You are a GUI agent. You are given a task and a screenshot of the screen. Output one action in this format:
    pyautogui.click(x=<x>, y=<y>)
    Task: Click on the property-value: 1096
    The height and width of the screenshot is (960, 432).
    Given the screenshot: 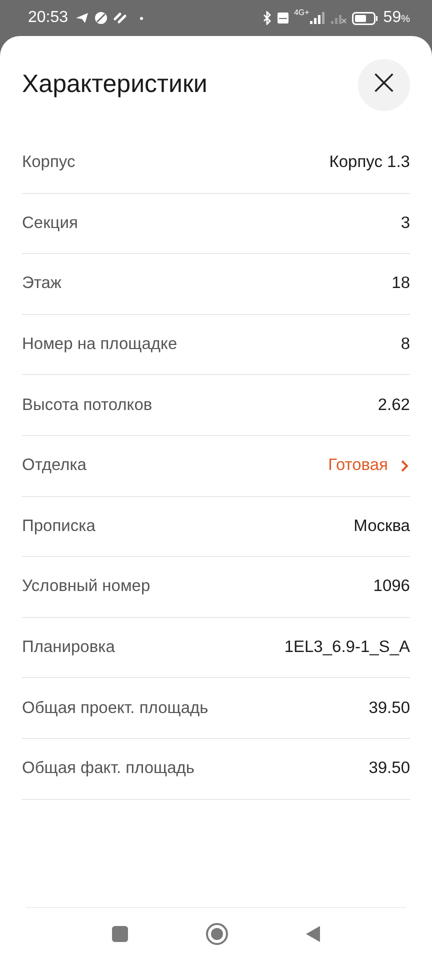 What is the action you would take?
    pyautogui.click(x=391, y=586)
    